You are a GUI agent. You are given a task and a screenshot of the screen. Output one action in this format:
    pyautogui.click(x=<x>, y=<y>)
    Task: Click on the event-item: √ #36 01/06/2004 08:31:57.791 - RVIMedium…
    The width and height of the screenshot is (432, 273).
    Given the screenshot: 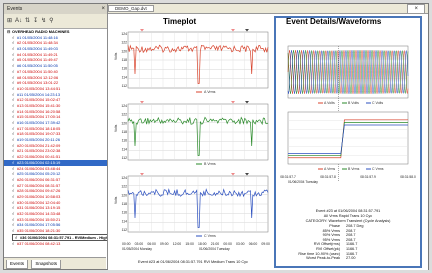 What is the action you would take?
    pyautogui.click(x=59, y=237)
    